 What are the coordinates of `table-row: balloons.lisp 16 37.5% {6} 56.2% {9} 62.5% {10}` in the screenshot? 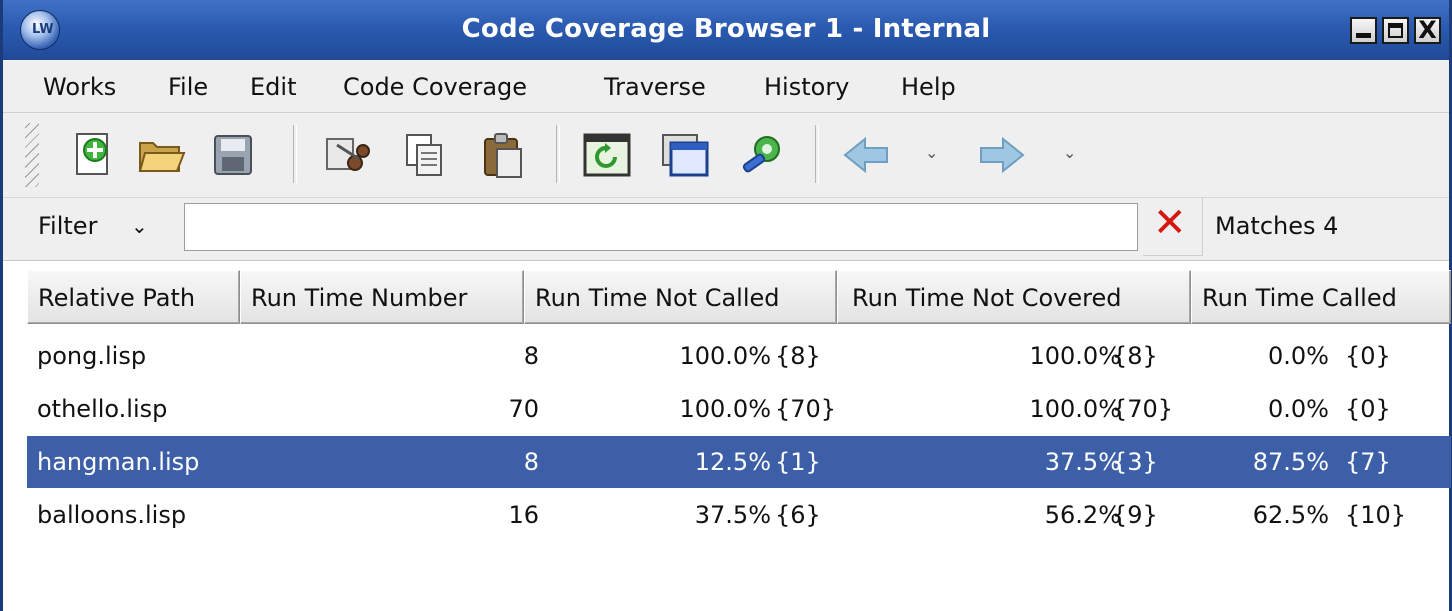 It's located at (739, 515).